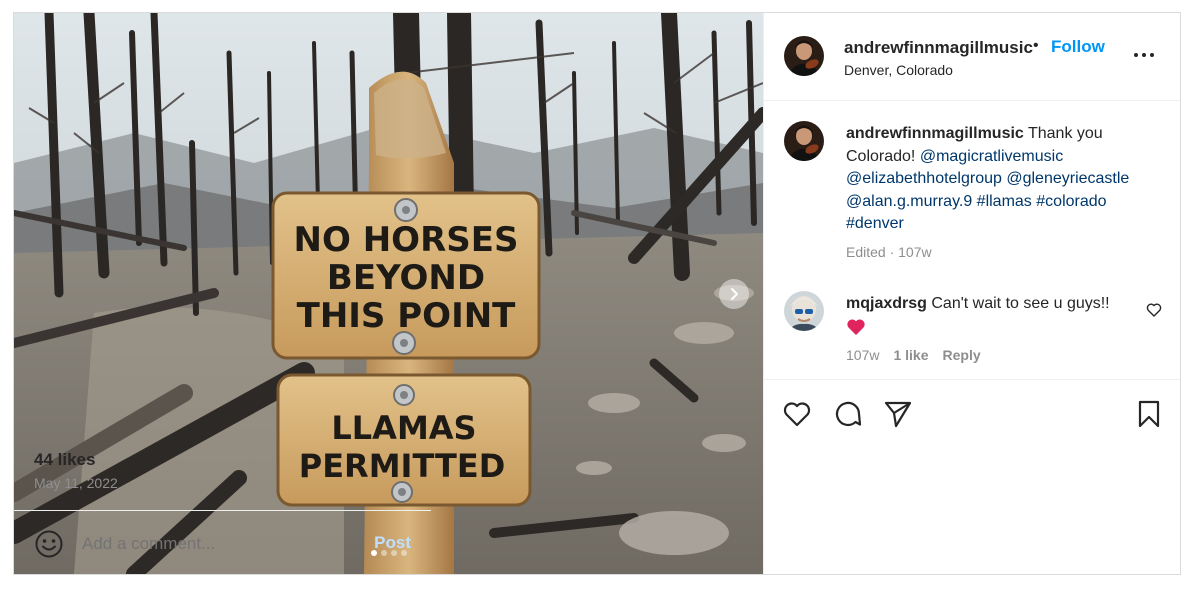 The image size is (1194, 592). What do you see at coordinates (898, 70) in the screenshot?
I see `post-location: Denver, Colorado` at bounding box center [898, 70].